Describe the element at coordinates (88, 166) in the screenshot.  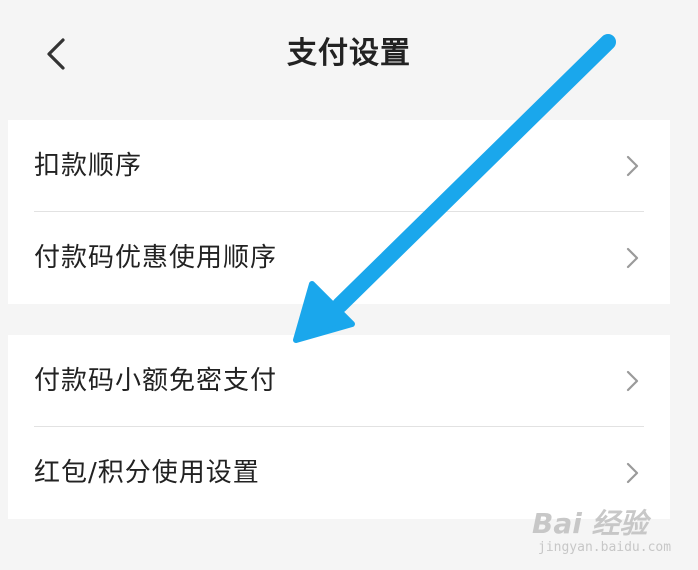
I see `row-label: 扣款顺序` at that location.